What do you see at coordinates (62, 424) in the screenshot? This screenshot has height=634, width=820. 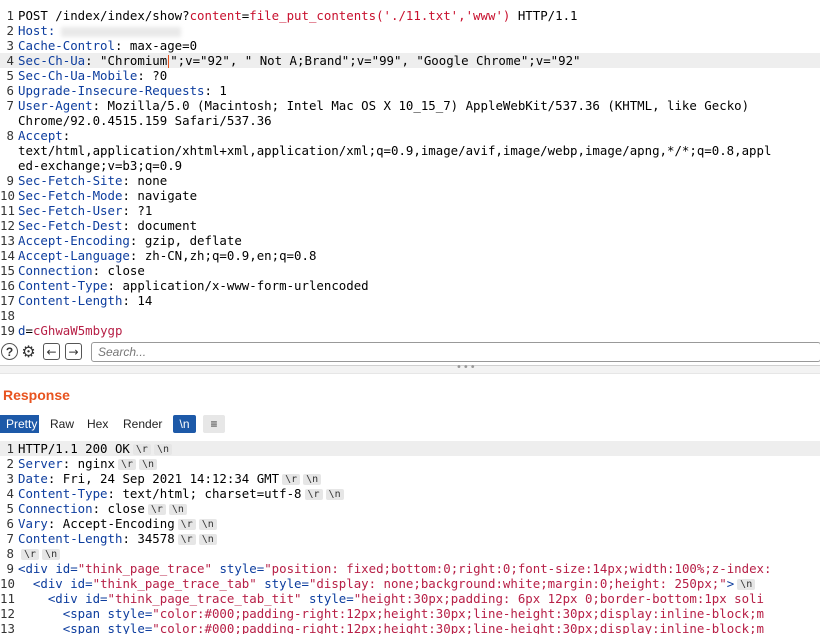 I see `tab-raw: Raw` at bounding box center [62, 424].